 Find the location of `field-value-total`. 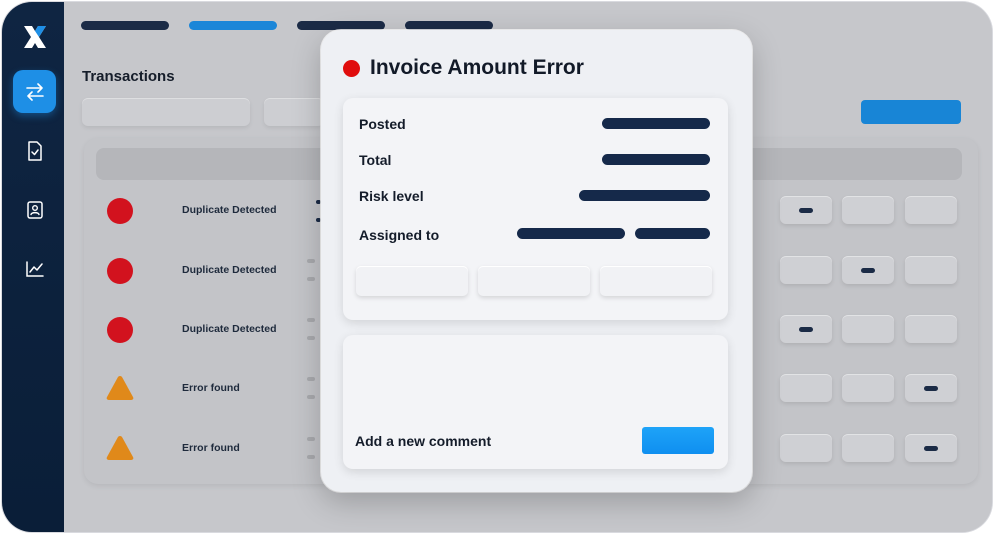

field-value-total is located at coordinates (656, 159).